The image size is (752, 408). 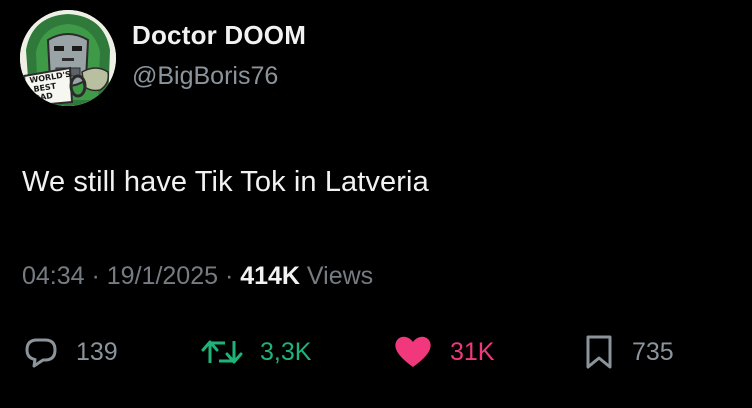 I want to click on speech-bubble-icon, so click(x=41, y=353).